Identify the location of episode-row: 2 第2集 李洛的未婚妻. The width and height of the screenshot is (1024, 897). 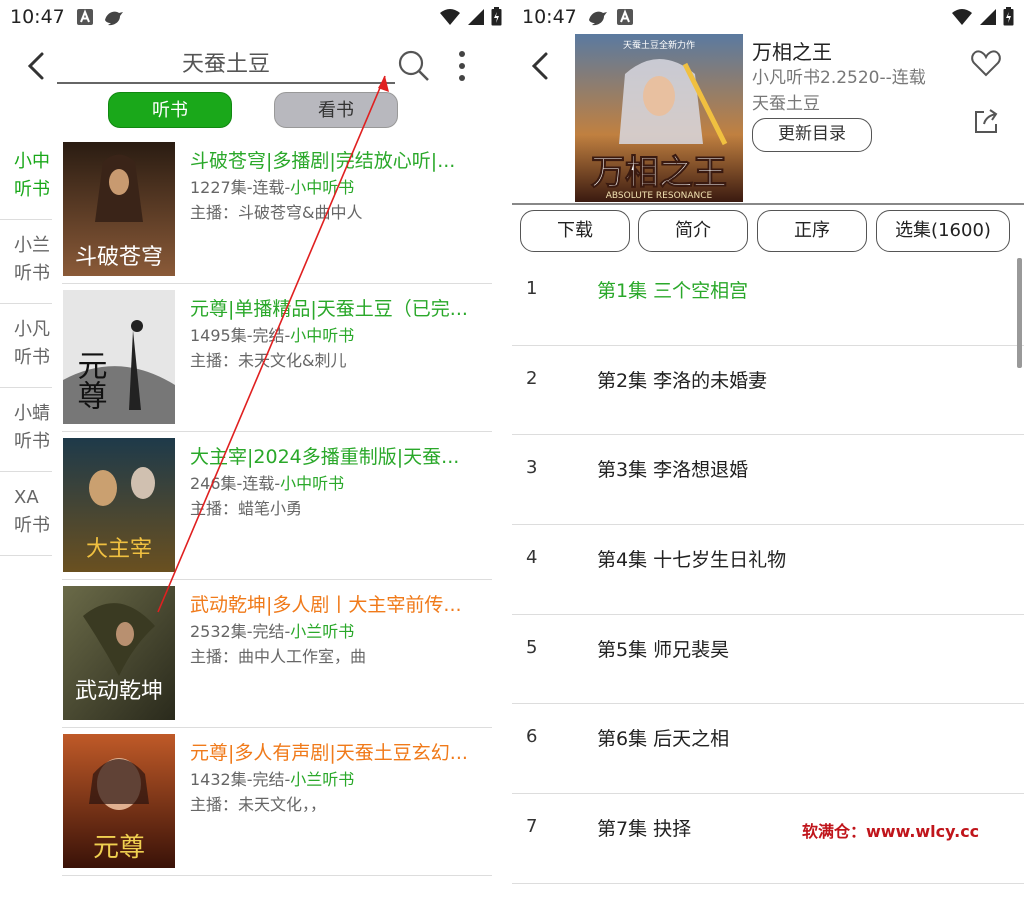
(768, 391).